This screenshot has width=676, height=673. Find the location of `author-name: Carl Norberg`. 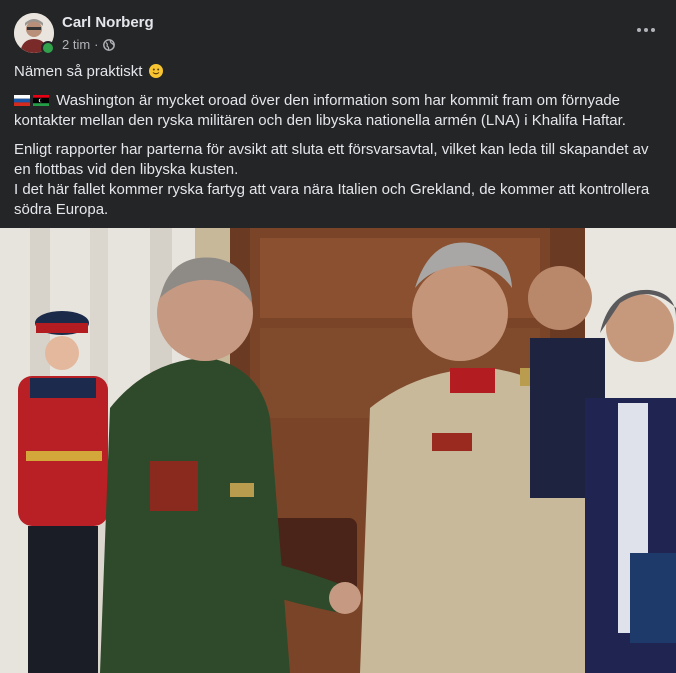

author-name: Carl Norberg is located at coordinates (108, 22).